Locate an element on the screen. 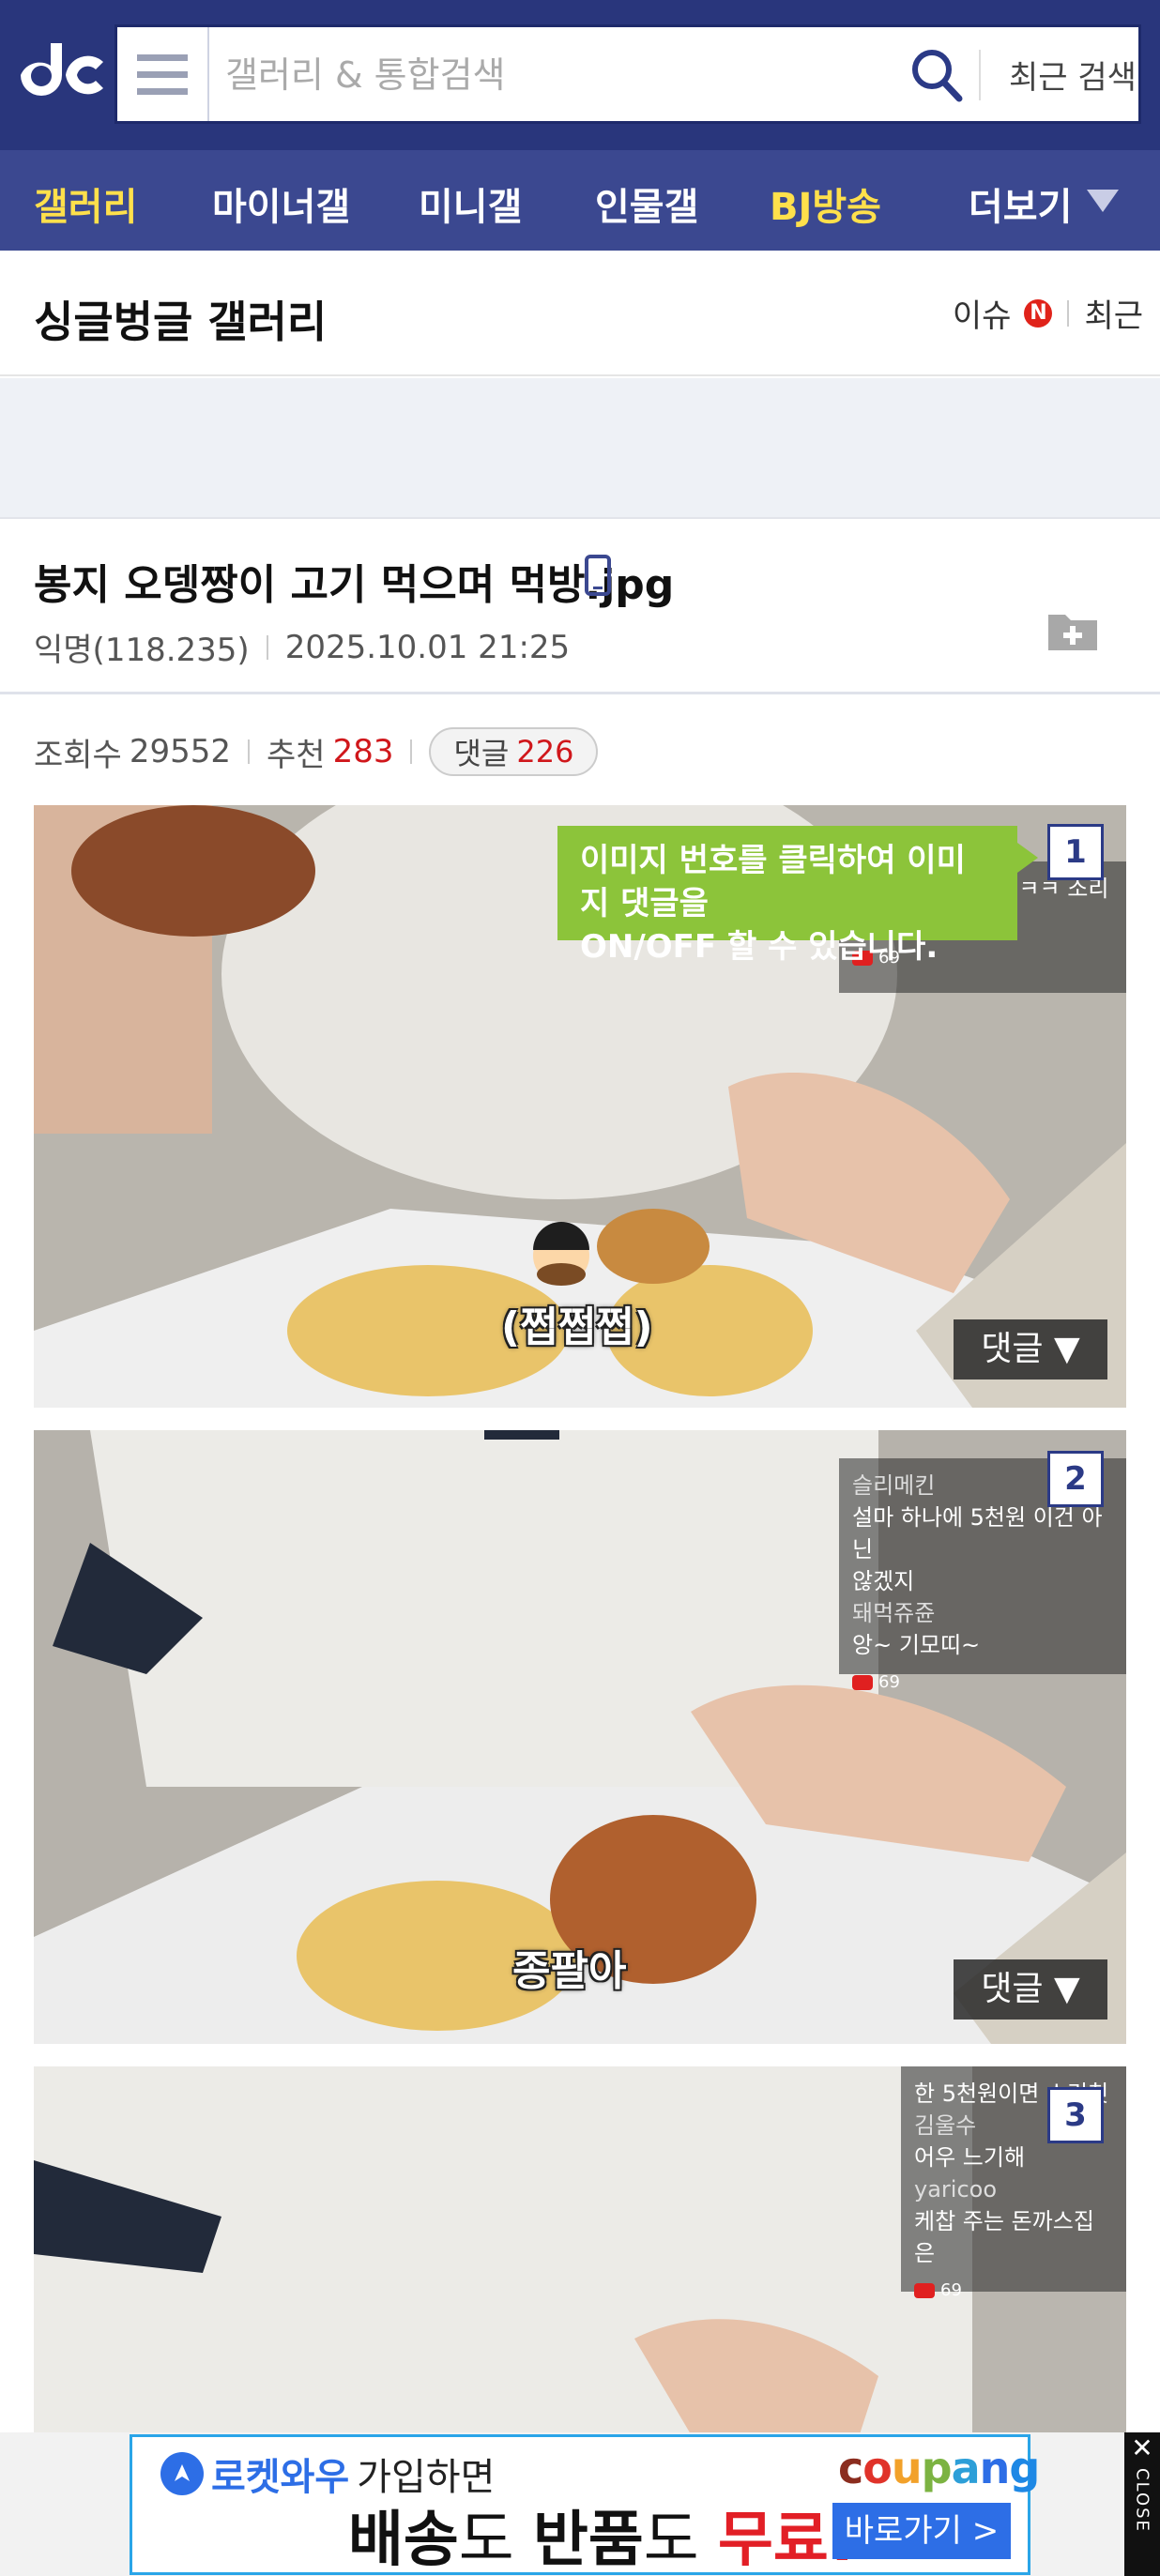 This screenshot has height=2576, width=1160. recommend-count: 283 is located at coordinates (363, 751).